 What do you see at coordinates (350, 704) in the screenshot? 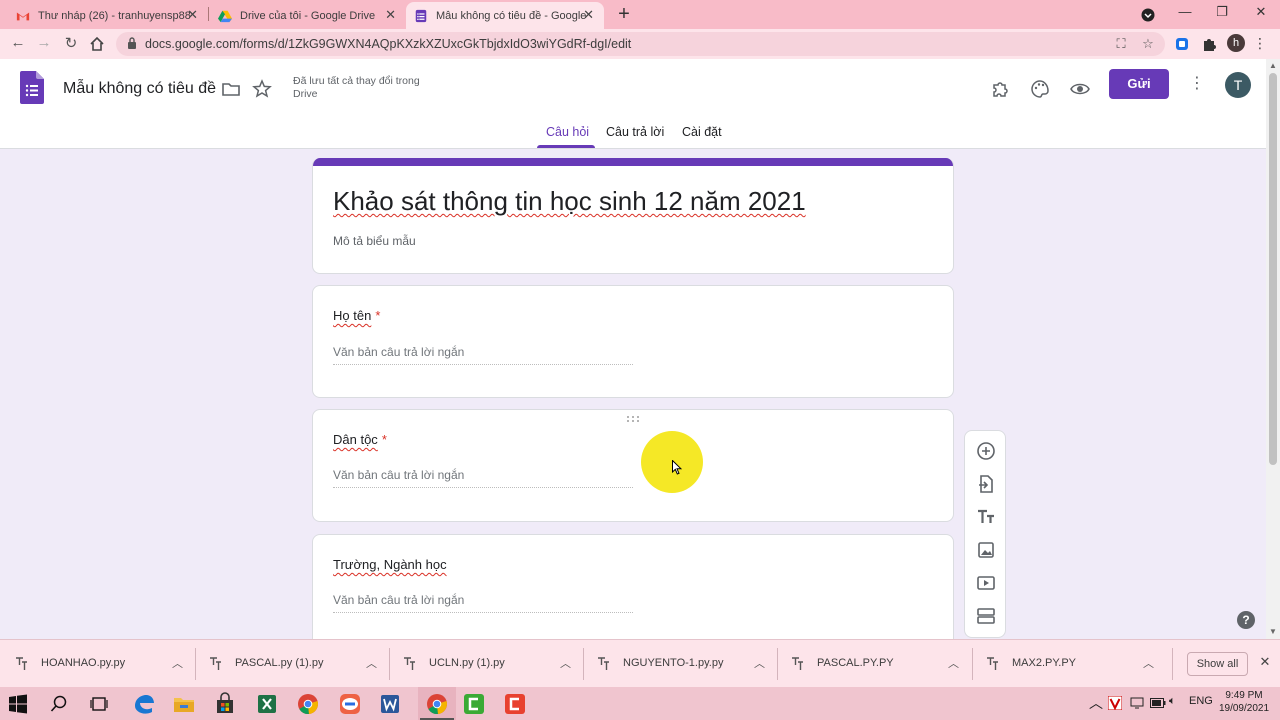
I see `zalo-icon` at bounding box center [350, 704].